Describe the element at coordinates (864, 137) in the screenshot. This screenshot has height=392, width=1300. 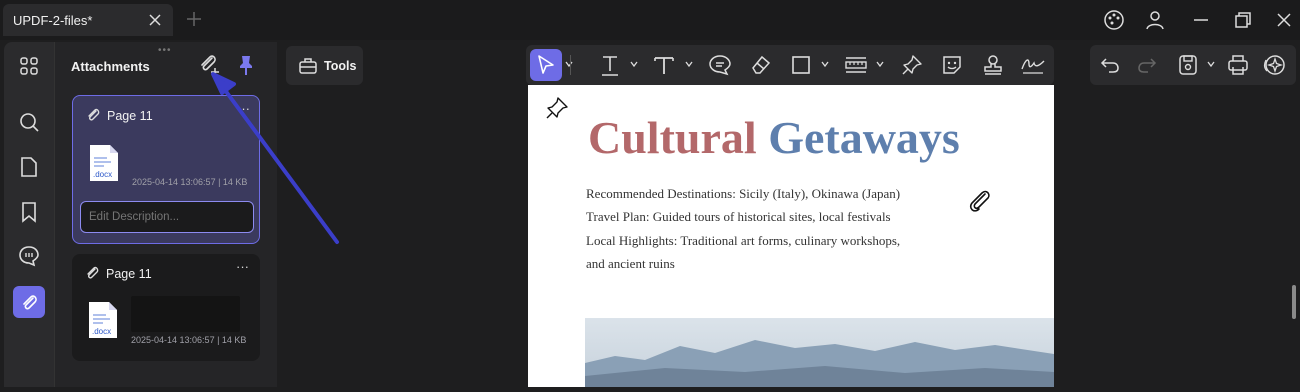
I see `heading-part-getaways: Getaways` at that location.